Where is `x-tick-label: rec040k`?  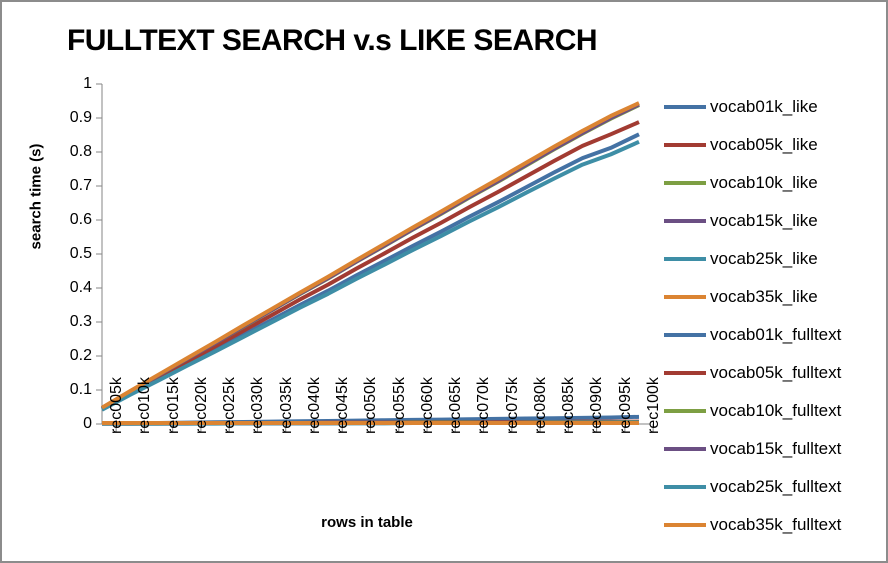
x-tick-label: rec040k is located at coordinates (314, 405).